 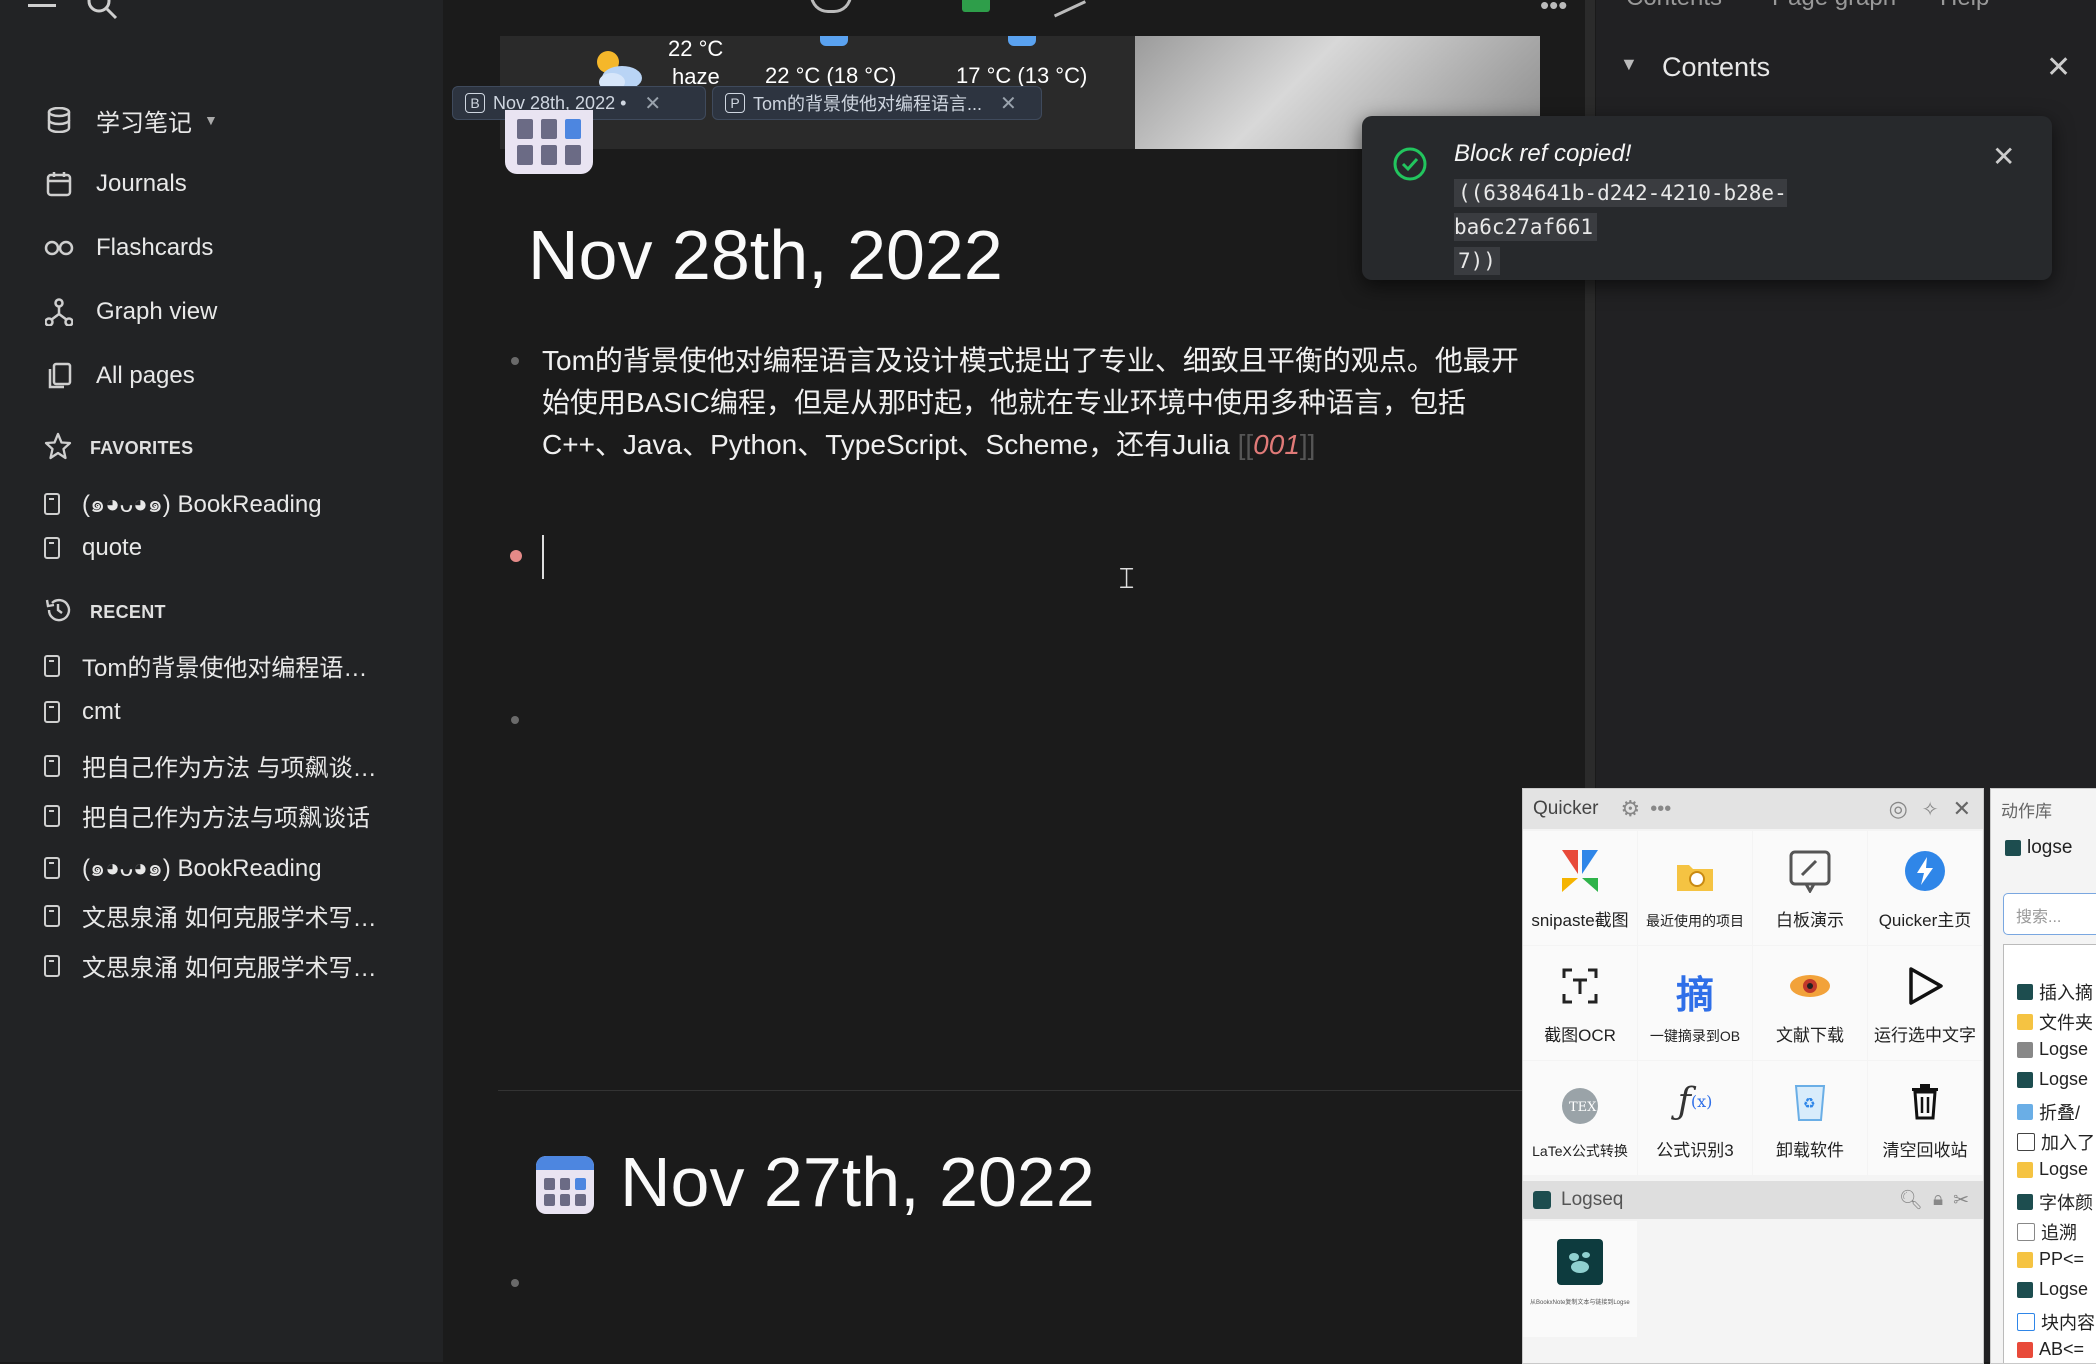 I want to click on favorite-item: quote, so click(x=224, y=548).